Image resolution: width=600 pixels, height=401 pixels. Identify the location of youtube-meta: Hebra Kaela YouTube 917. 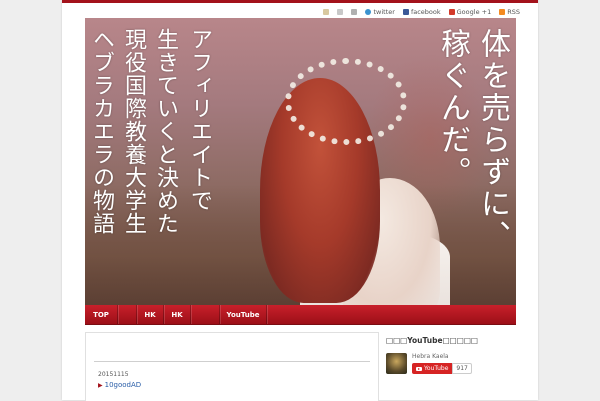
(442, 363).